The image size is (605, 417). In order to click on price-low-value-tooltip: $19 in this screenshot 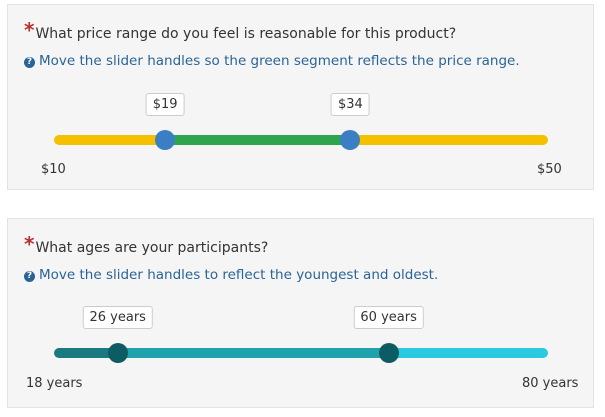, I will do `click(165, 104)`.